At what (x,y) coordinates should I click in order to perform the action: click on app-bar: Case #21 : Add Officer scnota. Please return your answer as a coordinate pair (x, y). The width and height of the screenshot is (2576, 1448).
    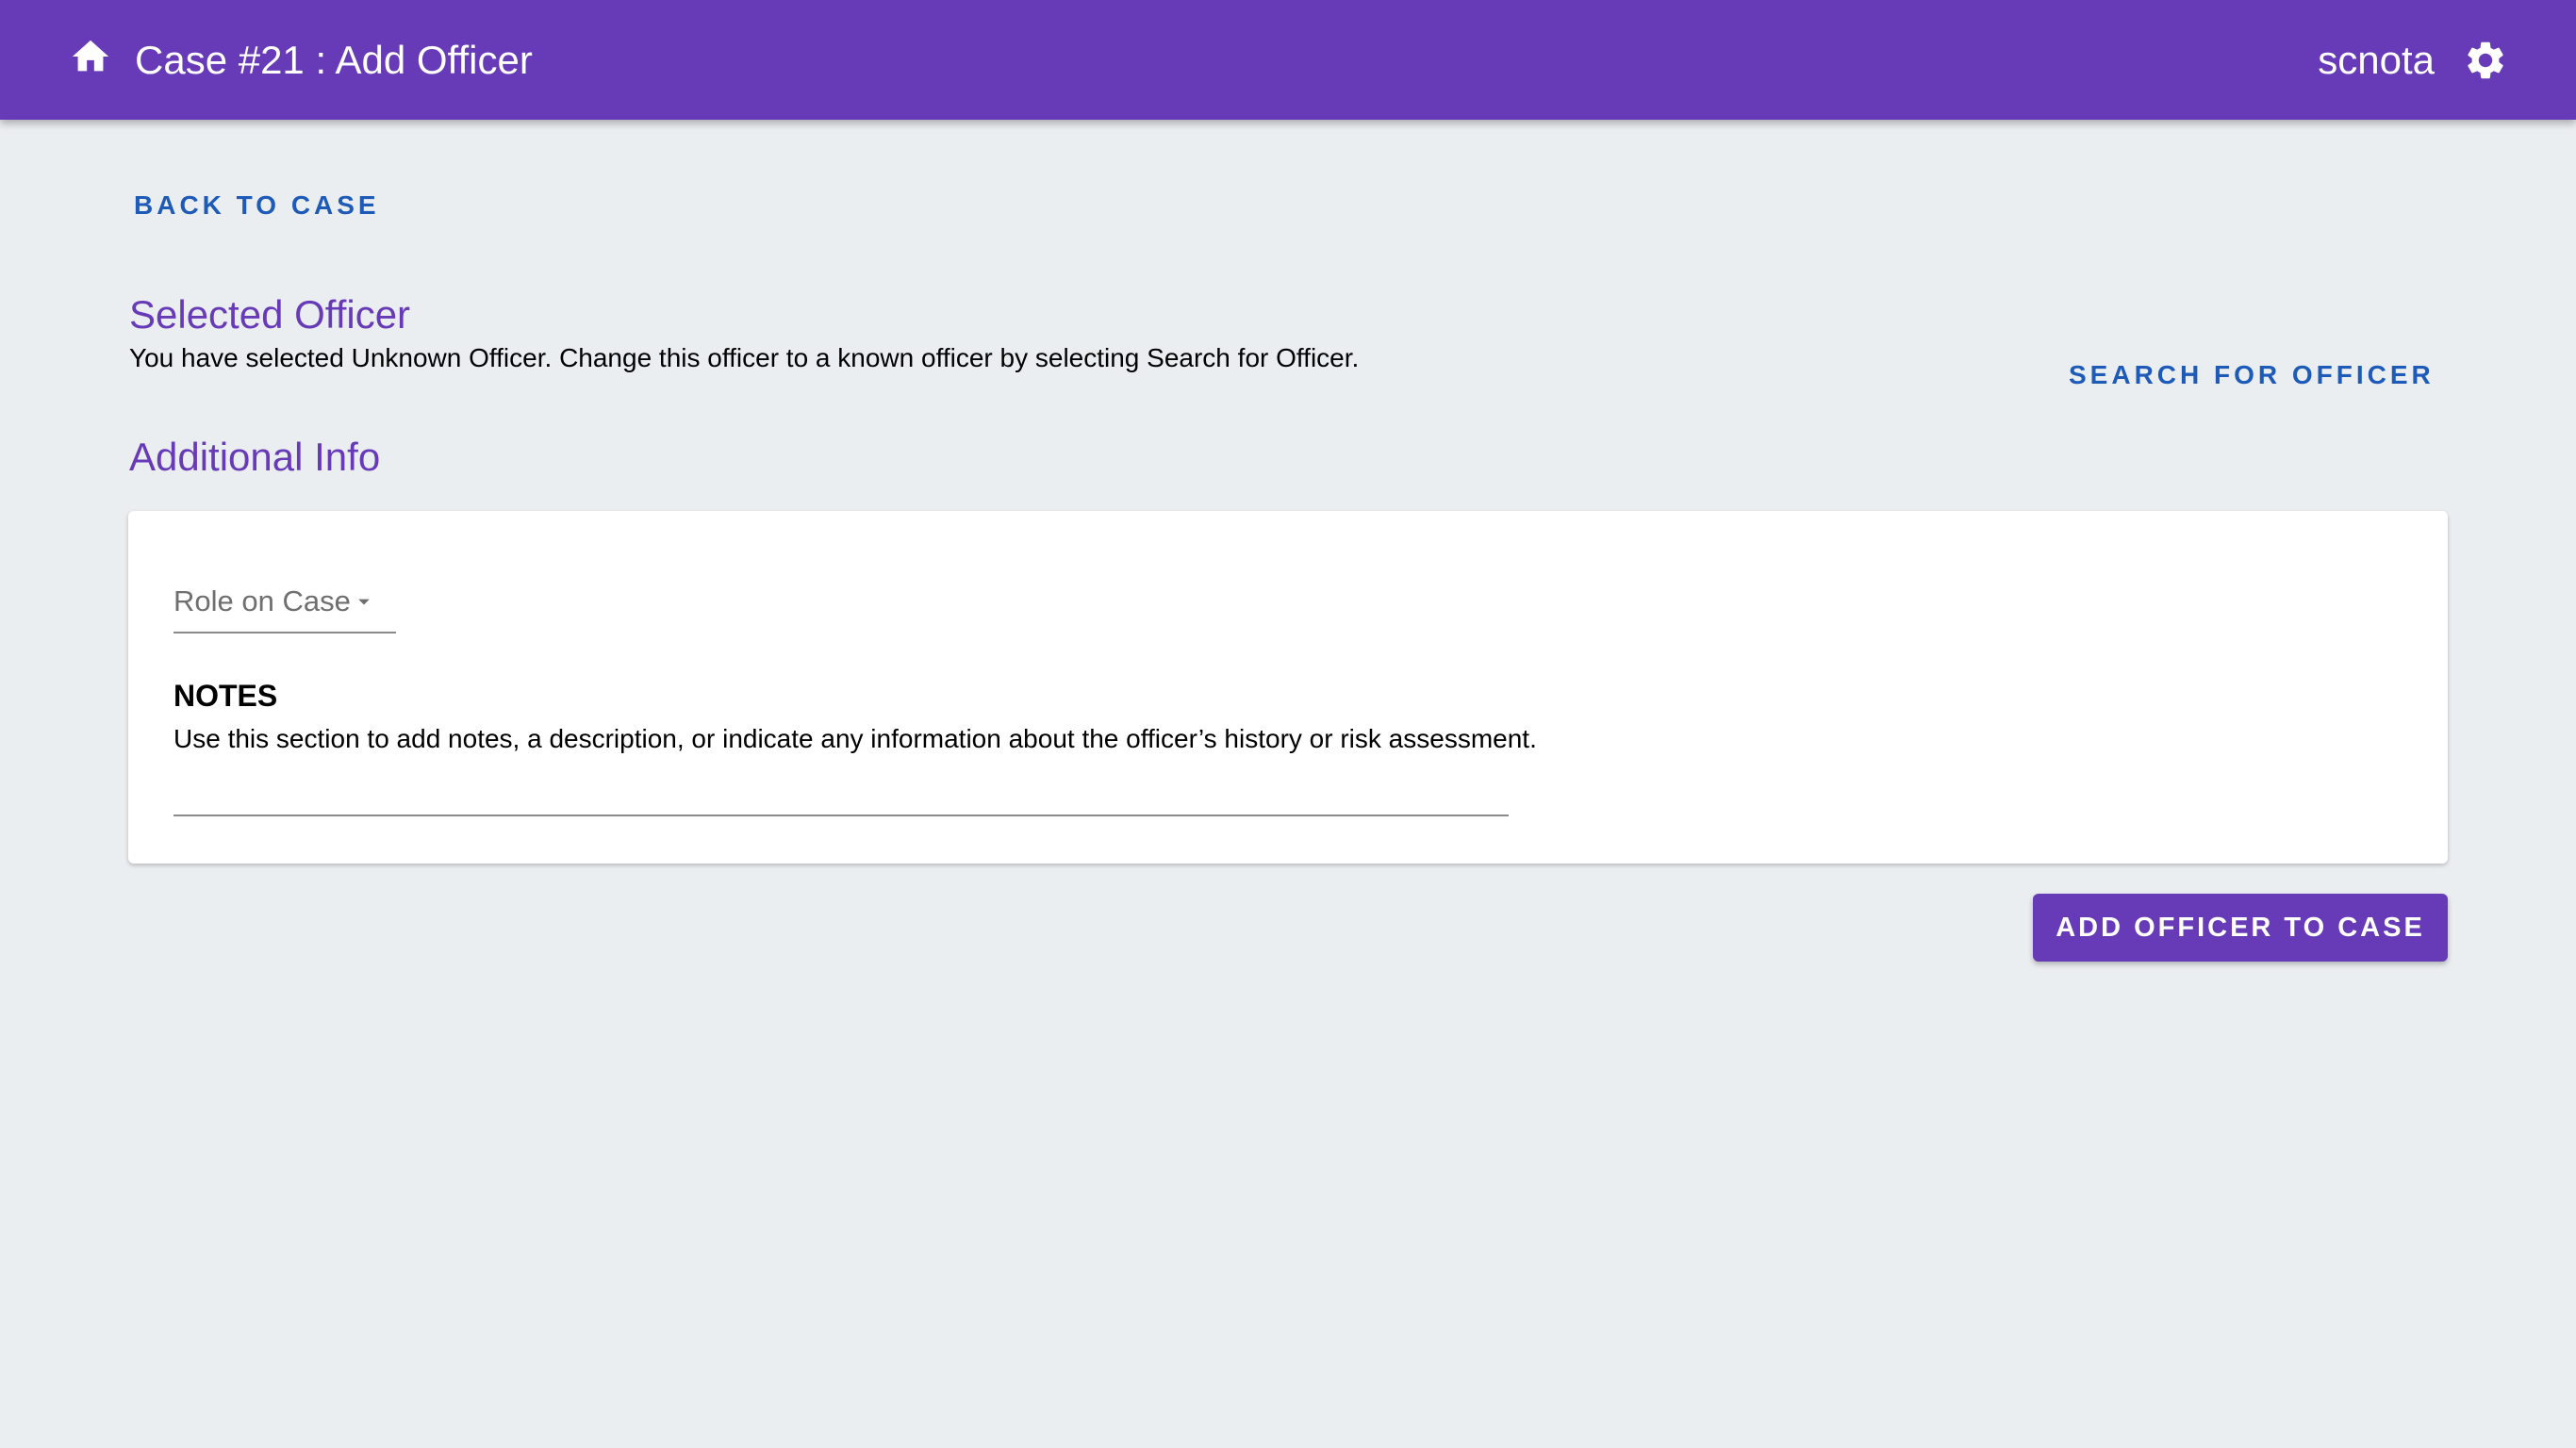
    Looking at the image, I should click on (1288, 60).